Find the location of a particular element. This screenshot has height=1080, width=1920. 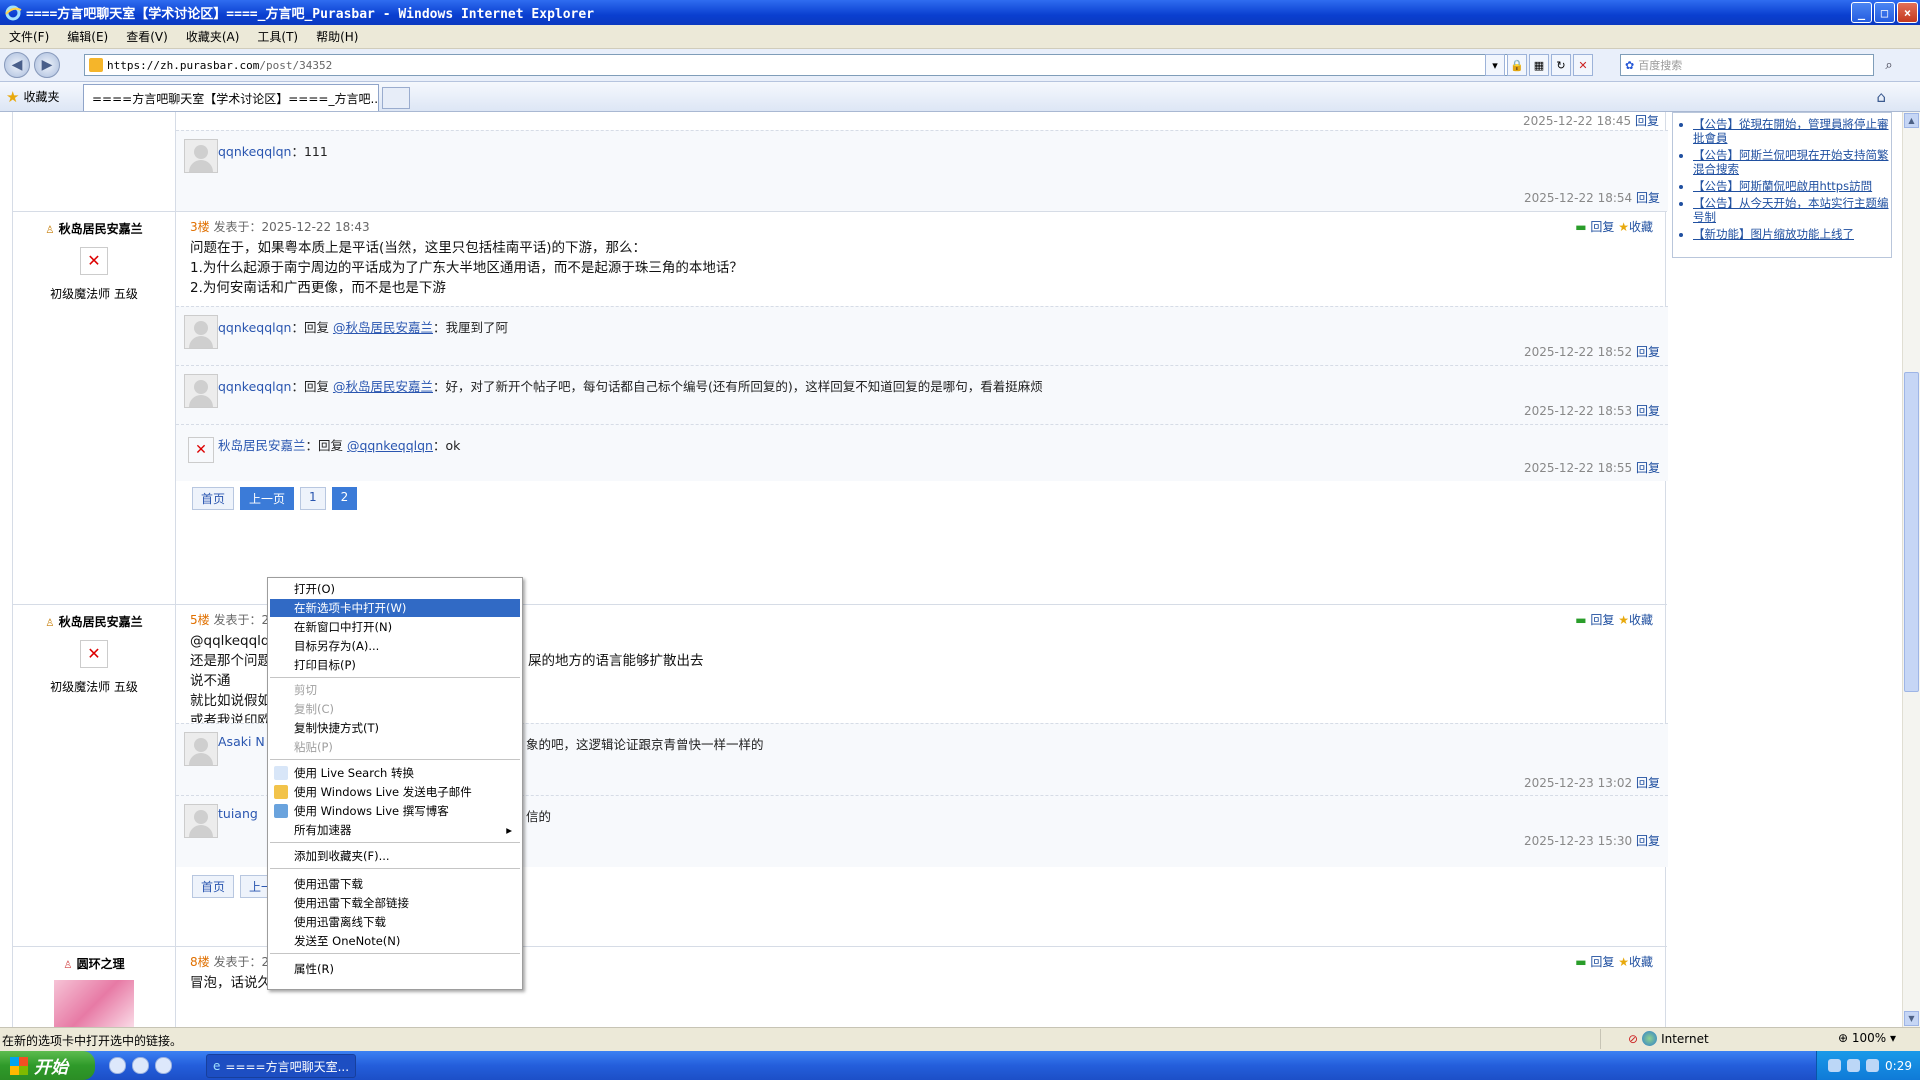

globe-icon is located at coordinates (1650, 1038).